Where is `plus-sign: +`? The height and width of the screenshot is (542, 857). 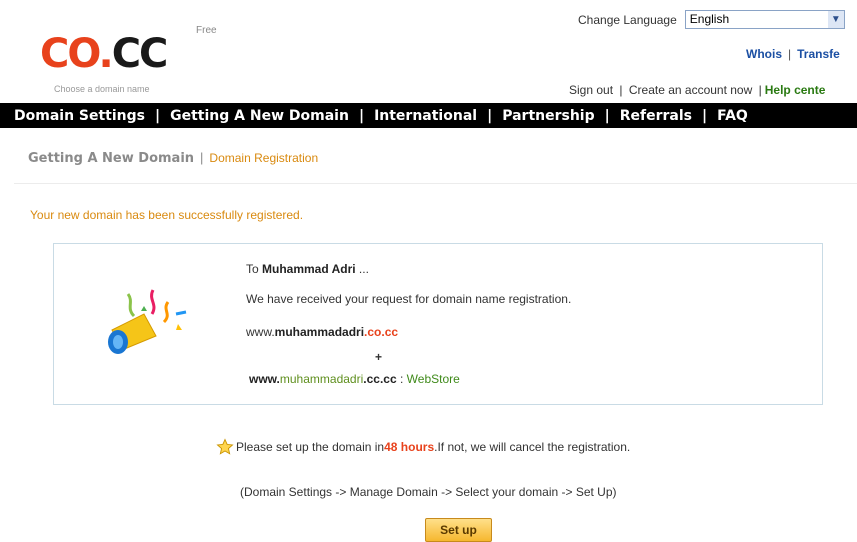 plus-sign: + is located at coordinates (379, 357).